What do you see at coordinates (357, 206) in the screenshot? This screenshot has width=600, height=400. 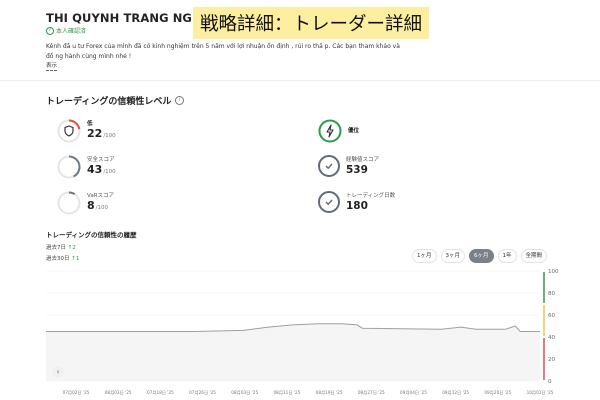 I see `trading-days-value: 180` at bounding box center [357, 206].